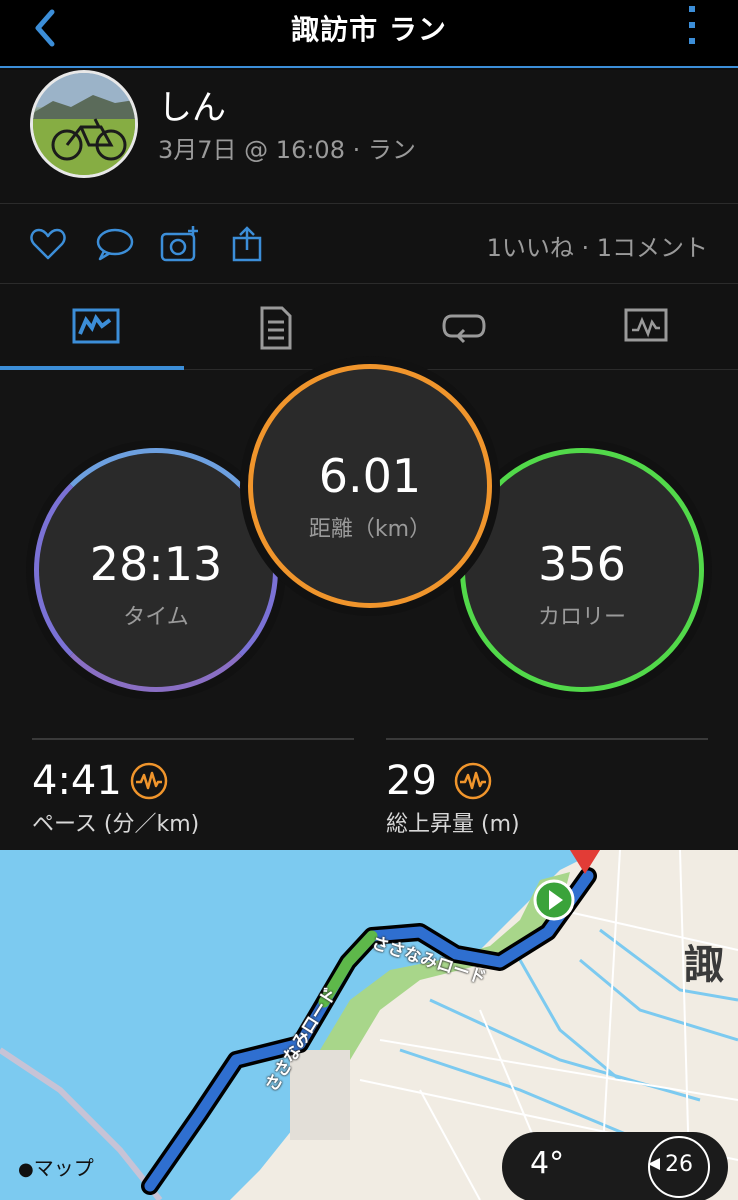  I want to click on pace-value: 4:41, so click(77, 781).